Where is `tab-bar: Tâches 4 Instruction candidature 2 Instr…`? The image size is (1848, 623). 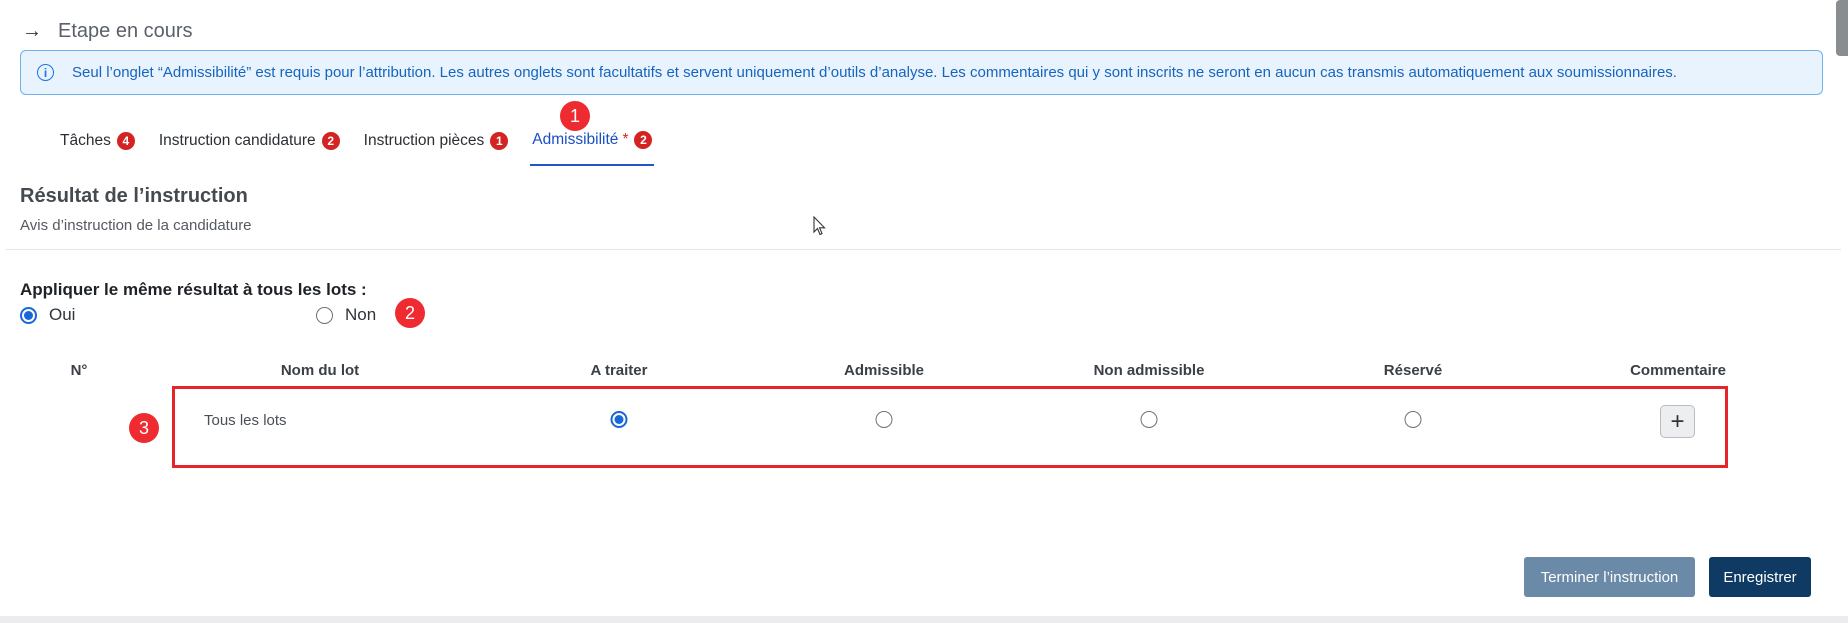
tab-bar: Tâches 4 Instruction candidature 2 Instr… is located at coordinates (366, 147).